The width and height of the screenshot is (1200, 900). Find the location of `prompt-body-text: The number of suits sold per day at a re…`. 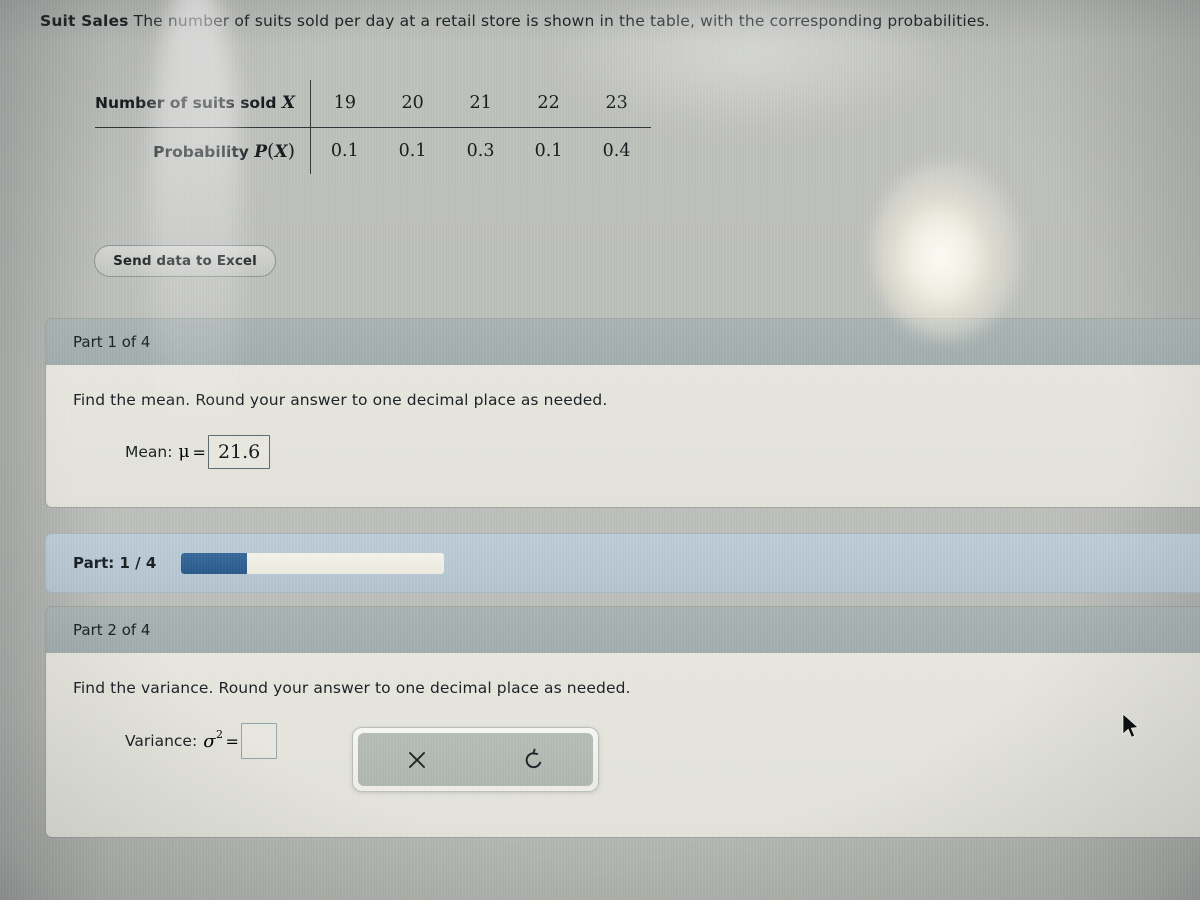

prompt-body-text: The number of suits sold per day at a re… is located at coordinates (561, 21).